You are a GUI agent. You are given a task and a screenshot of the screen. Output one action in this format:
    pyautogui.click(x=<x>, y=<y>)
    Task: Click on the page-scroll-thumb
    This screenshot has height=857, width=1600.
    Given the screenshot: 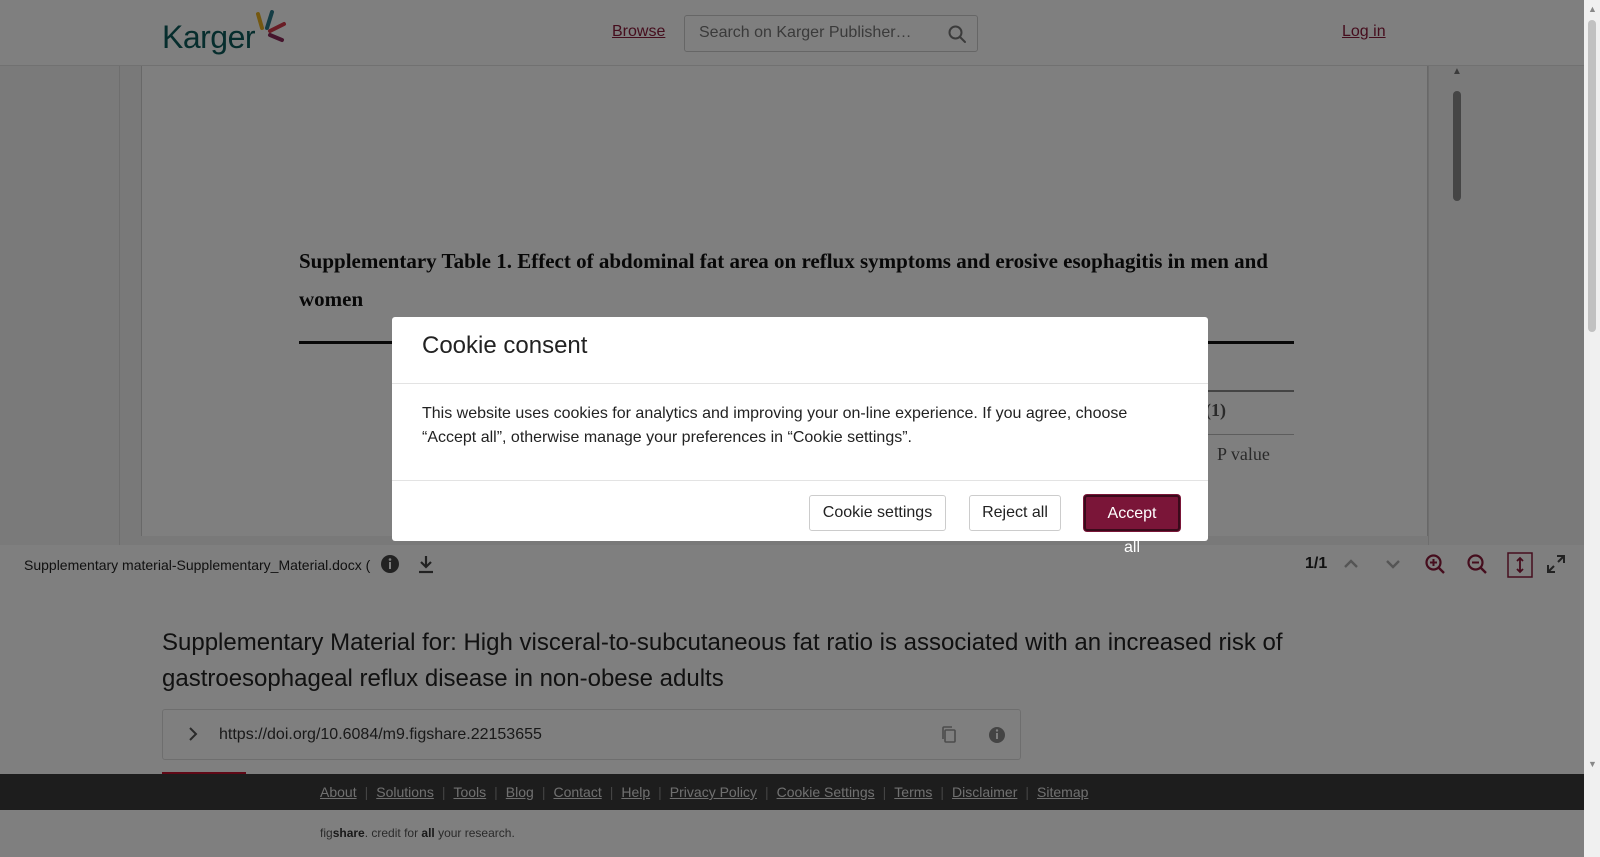 What is the action you would take?
    pyautogui.click(x=1592, y=176)
    